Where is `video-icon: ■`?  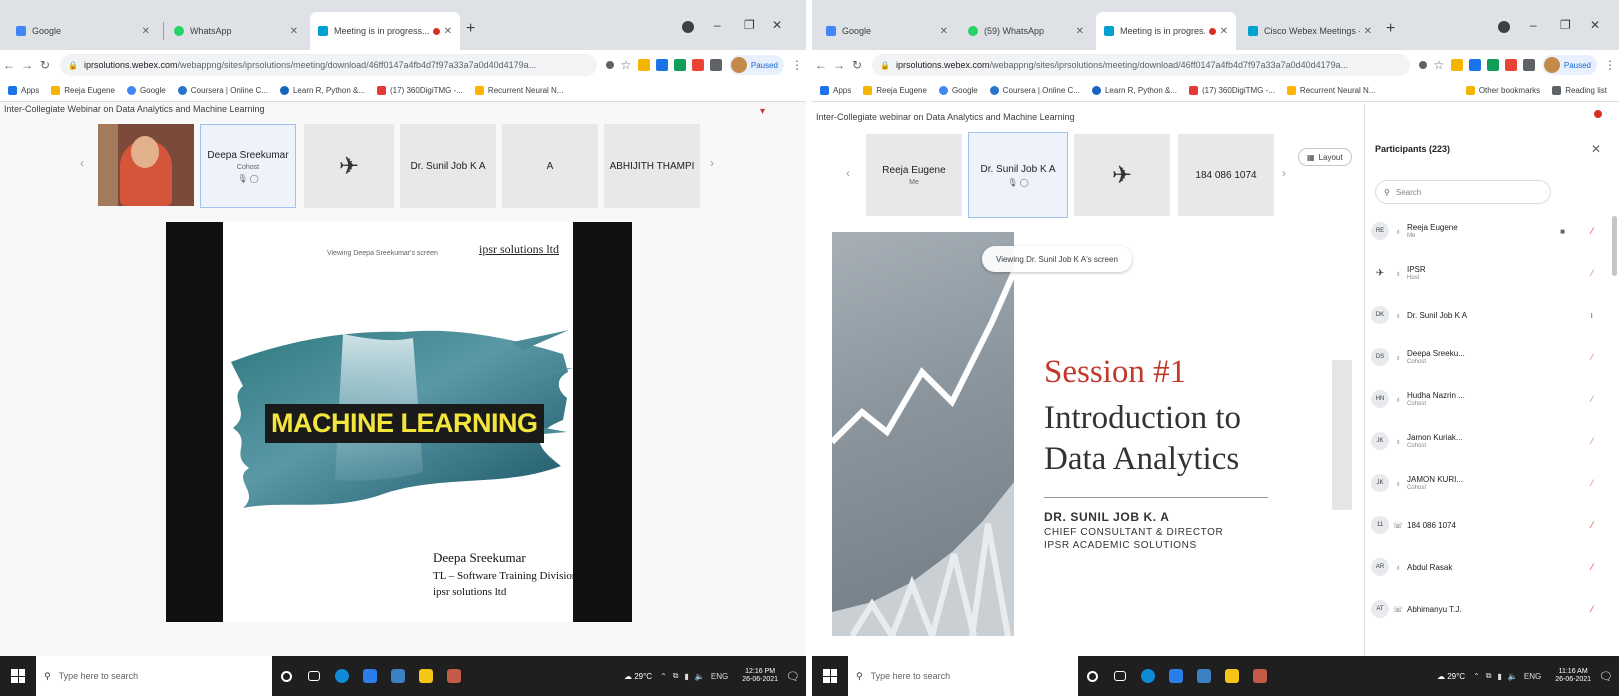
video-icon: ■ is located at coordinates (1562, 231).